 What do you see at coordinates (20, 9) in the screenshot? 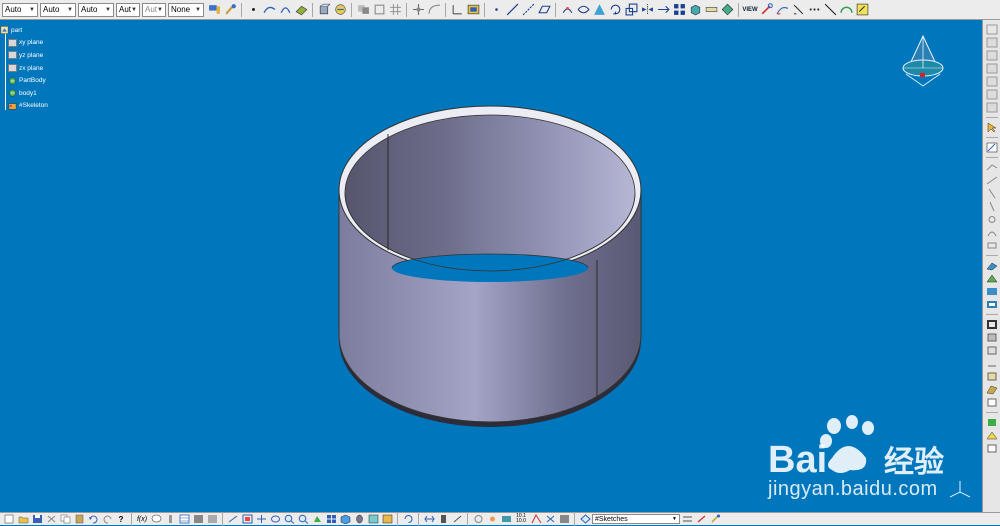
I see `color-dropdown: Auto ▼` at bounding box center [20, 9].